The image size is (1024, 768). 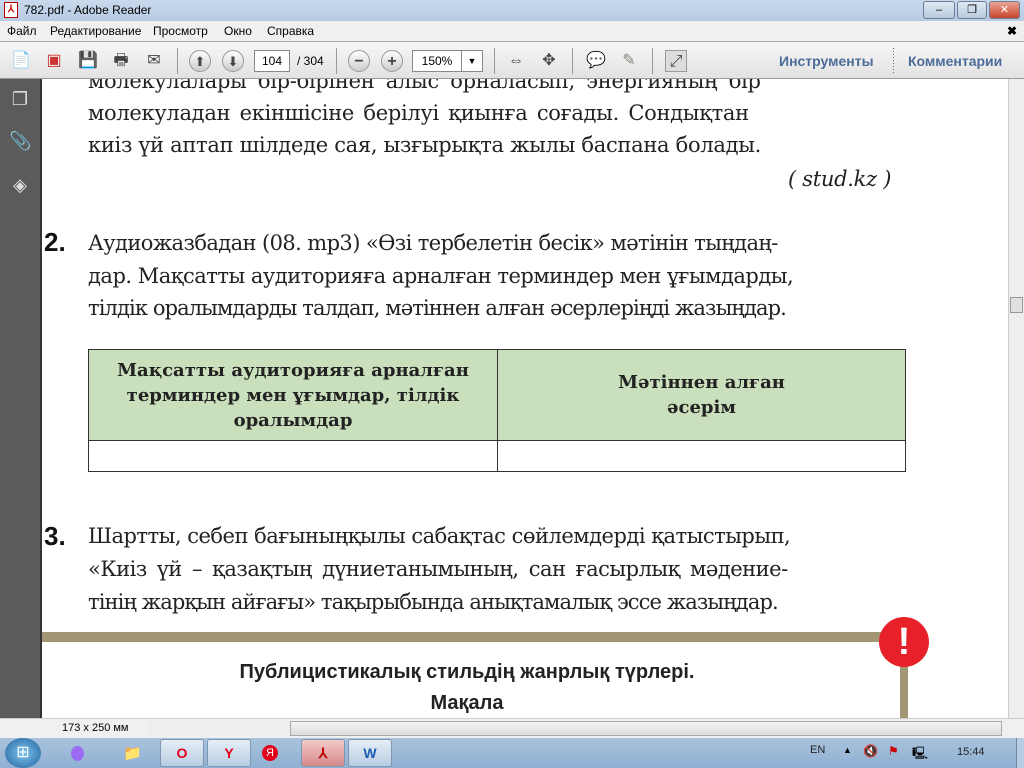 What do you see at coordinates (1004, 10) in the screenshot?
I see `close-button: ✕` at bounding box center [1004, 10].